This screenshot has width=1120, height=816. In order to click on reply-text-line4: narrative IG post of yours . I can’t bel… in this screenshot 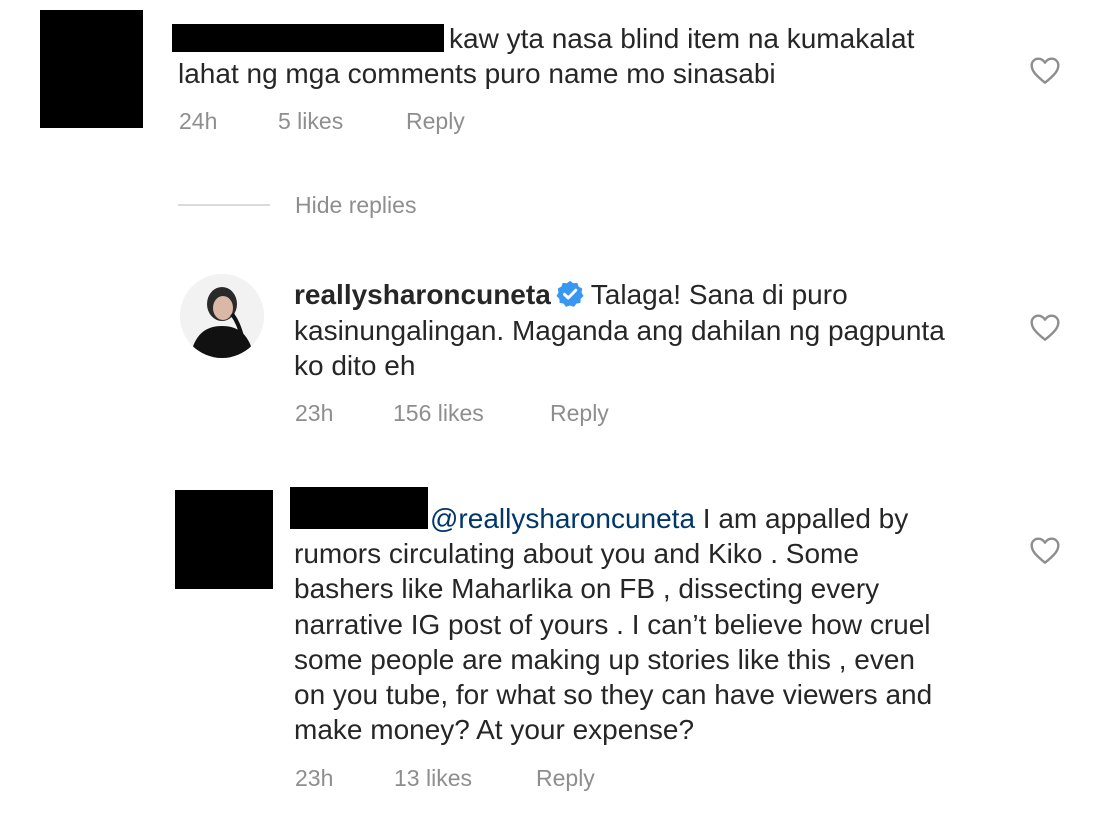, I will do `click(612, 624)`.